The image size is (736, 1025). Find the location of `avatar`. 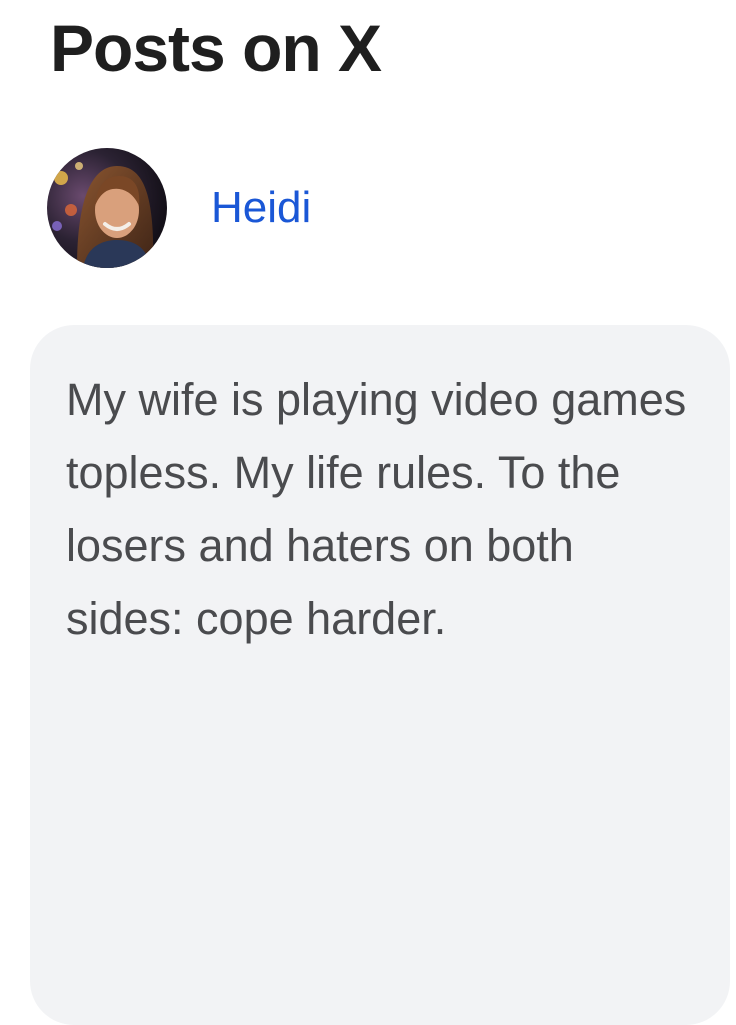

avatar is located at coordinates (107, 208).